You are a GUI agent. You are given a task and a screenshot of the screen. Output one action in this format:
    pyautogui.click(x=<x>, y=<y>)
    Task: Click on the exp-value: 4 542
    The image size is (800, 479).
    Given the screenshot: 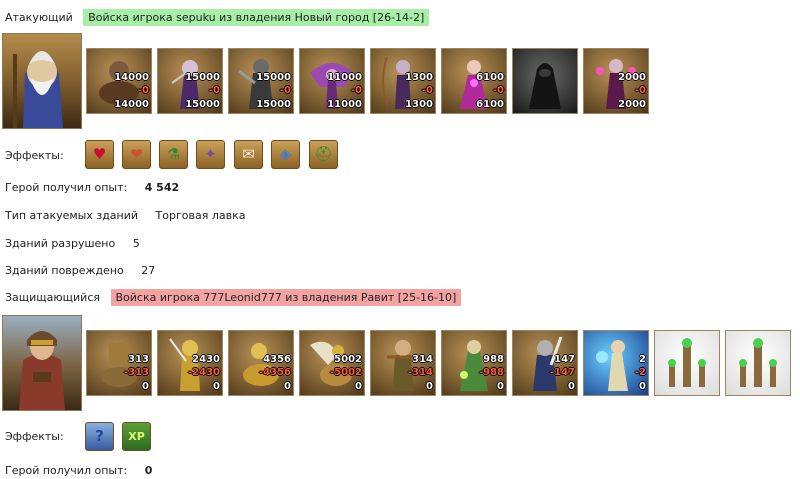 What is the action you would take?
    pyautogui.click(x=162, y=187)
    